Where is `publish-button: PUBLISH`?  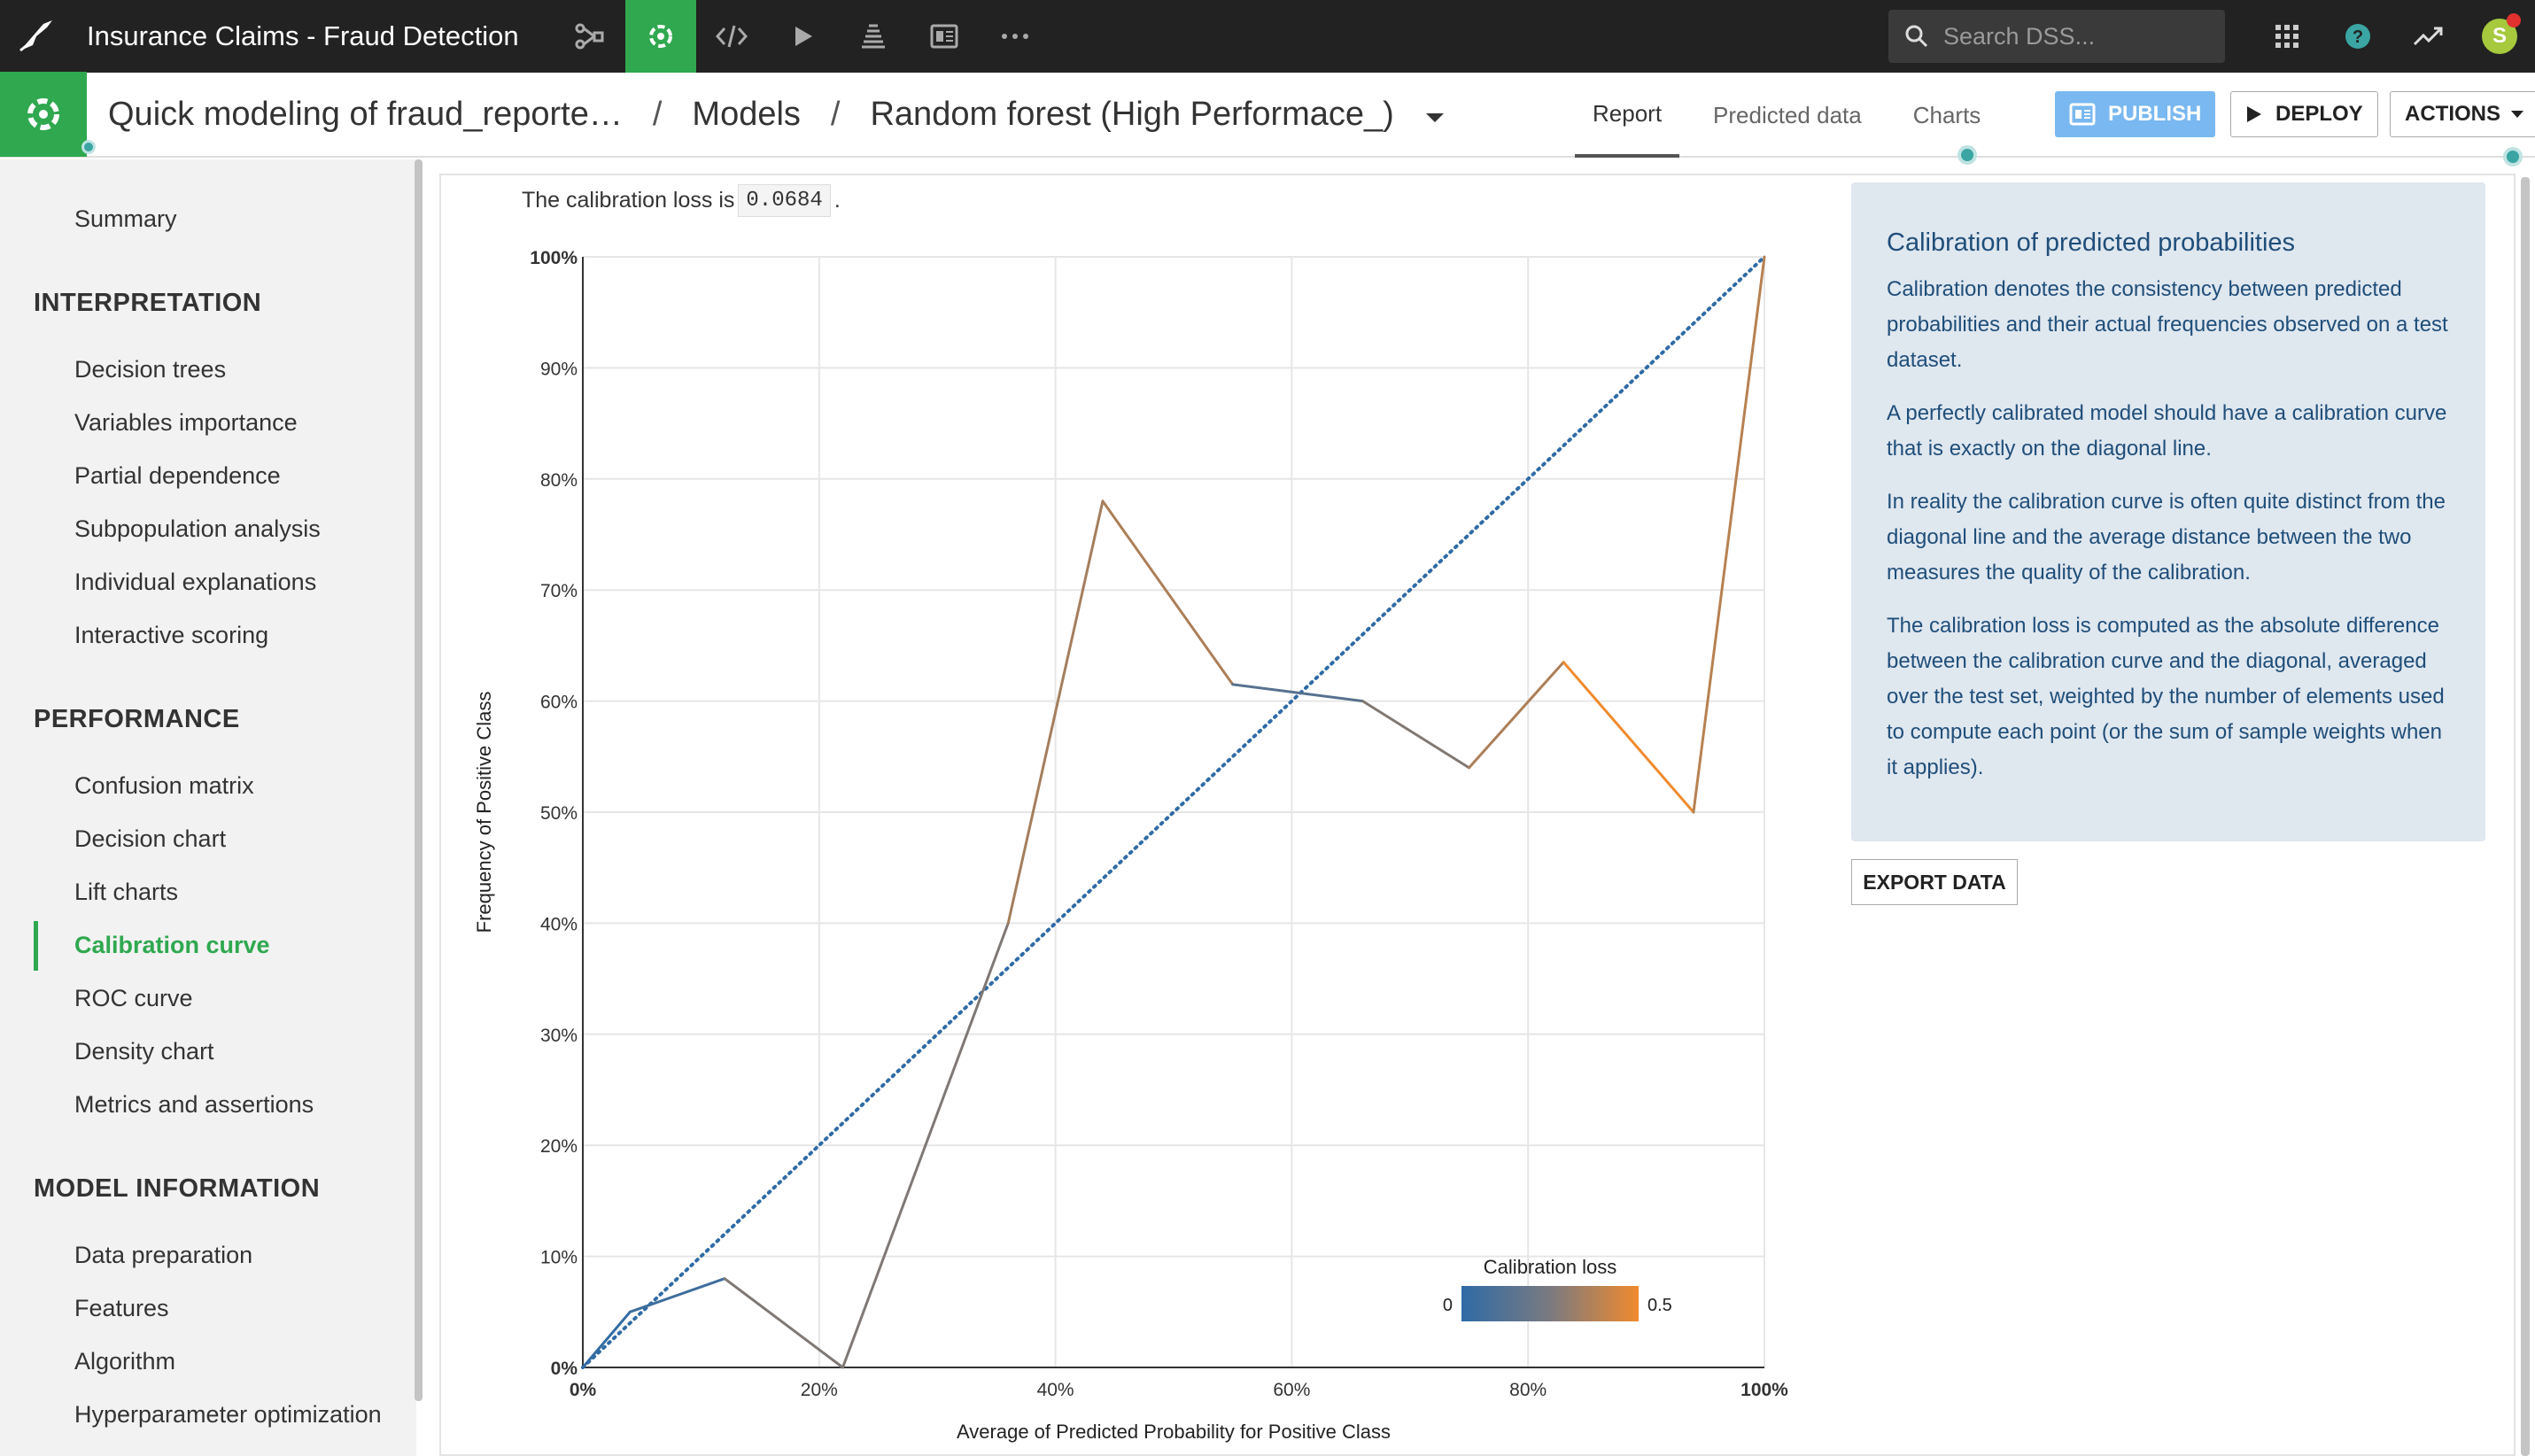
publish-button: PUBLISH is located at coordinates (2135, 114).